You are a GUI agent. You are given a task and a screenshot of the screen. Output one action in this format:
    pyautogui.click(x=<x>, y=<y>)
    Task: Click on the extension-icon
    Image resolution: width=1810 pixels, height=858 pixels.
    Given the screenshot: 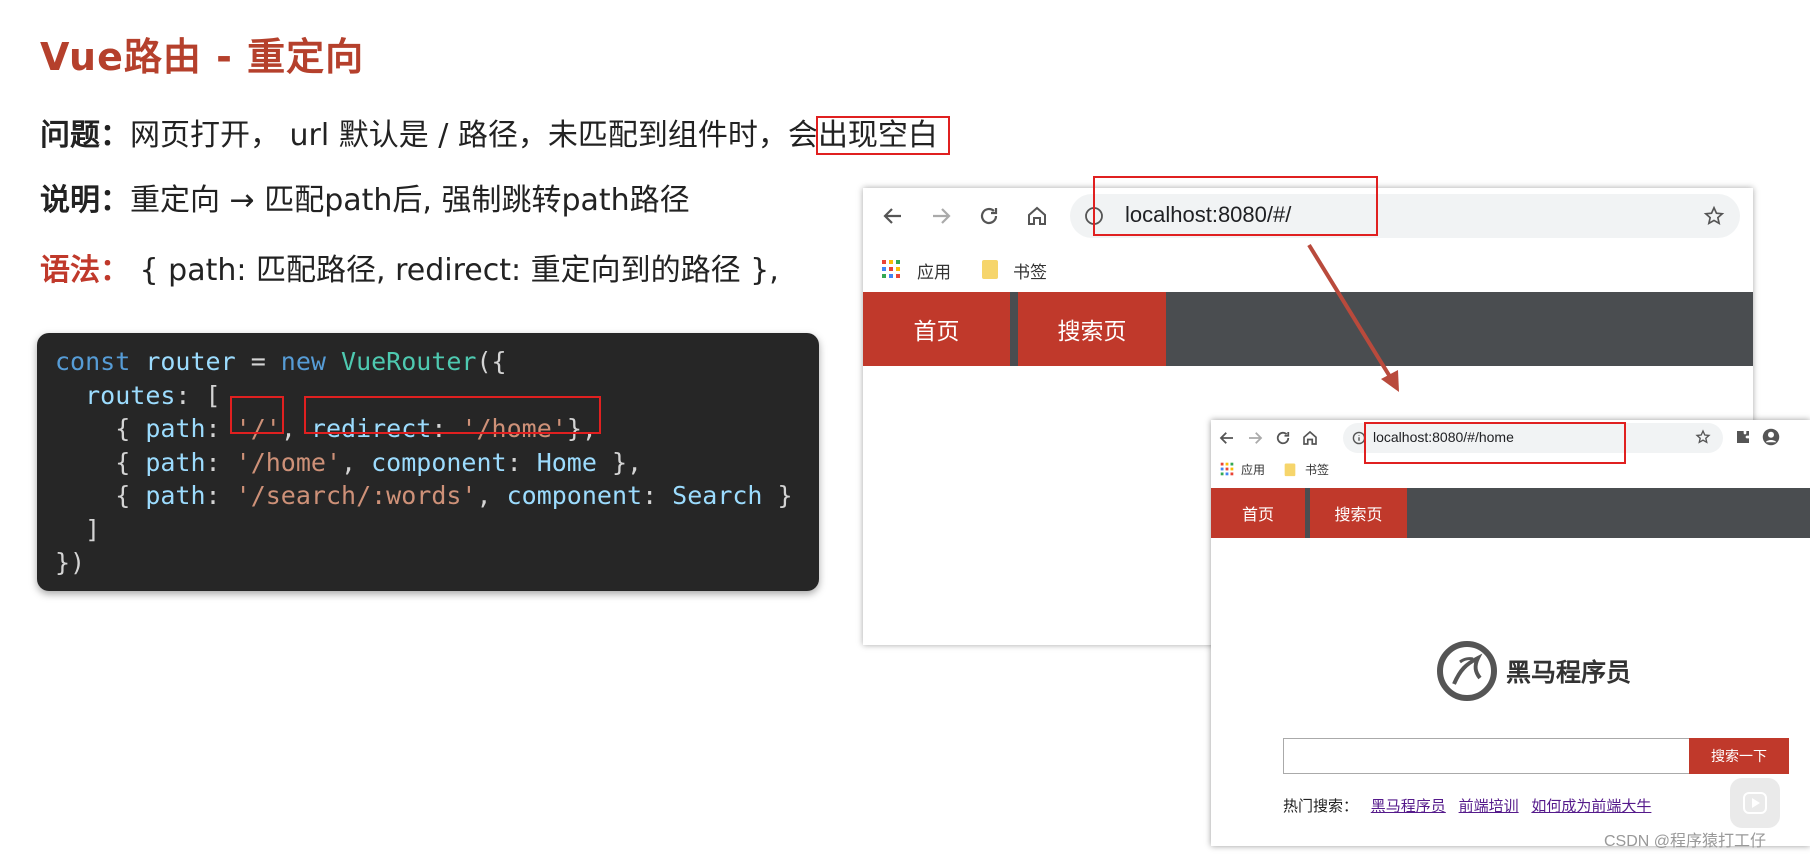 What is the action you would take?
    pyautogui.click(x=1743, y=437)
    